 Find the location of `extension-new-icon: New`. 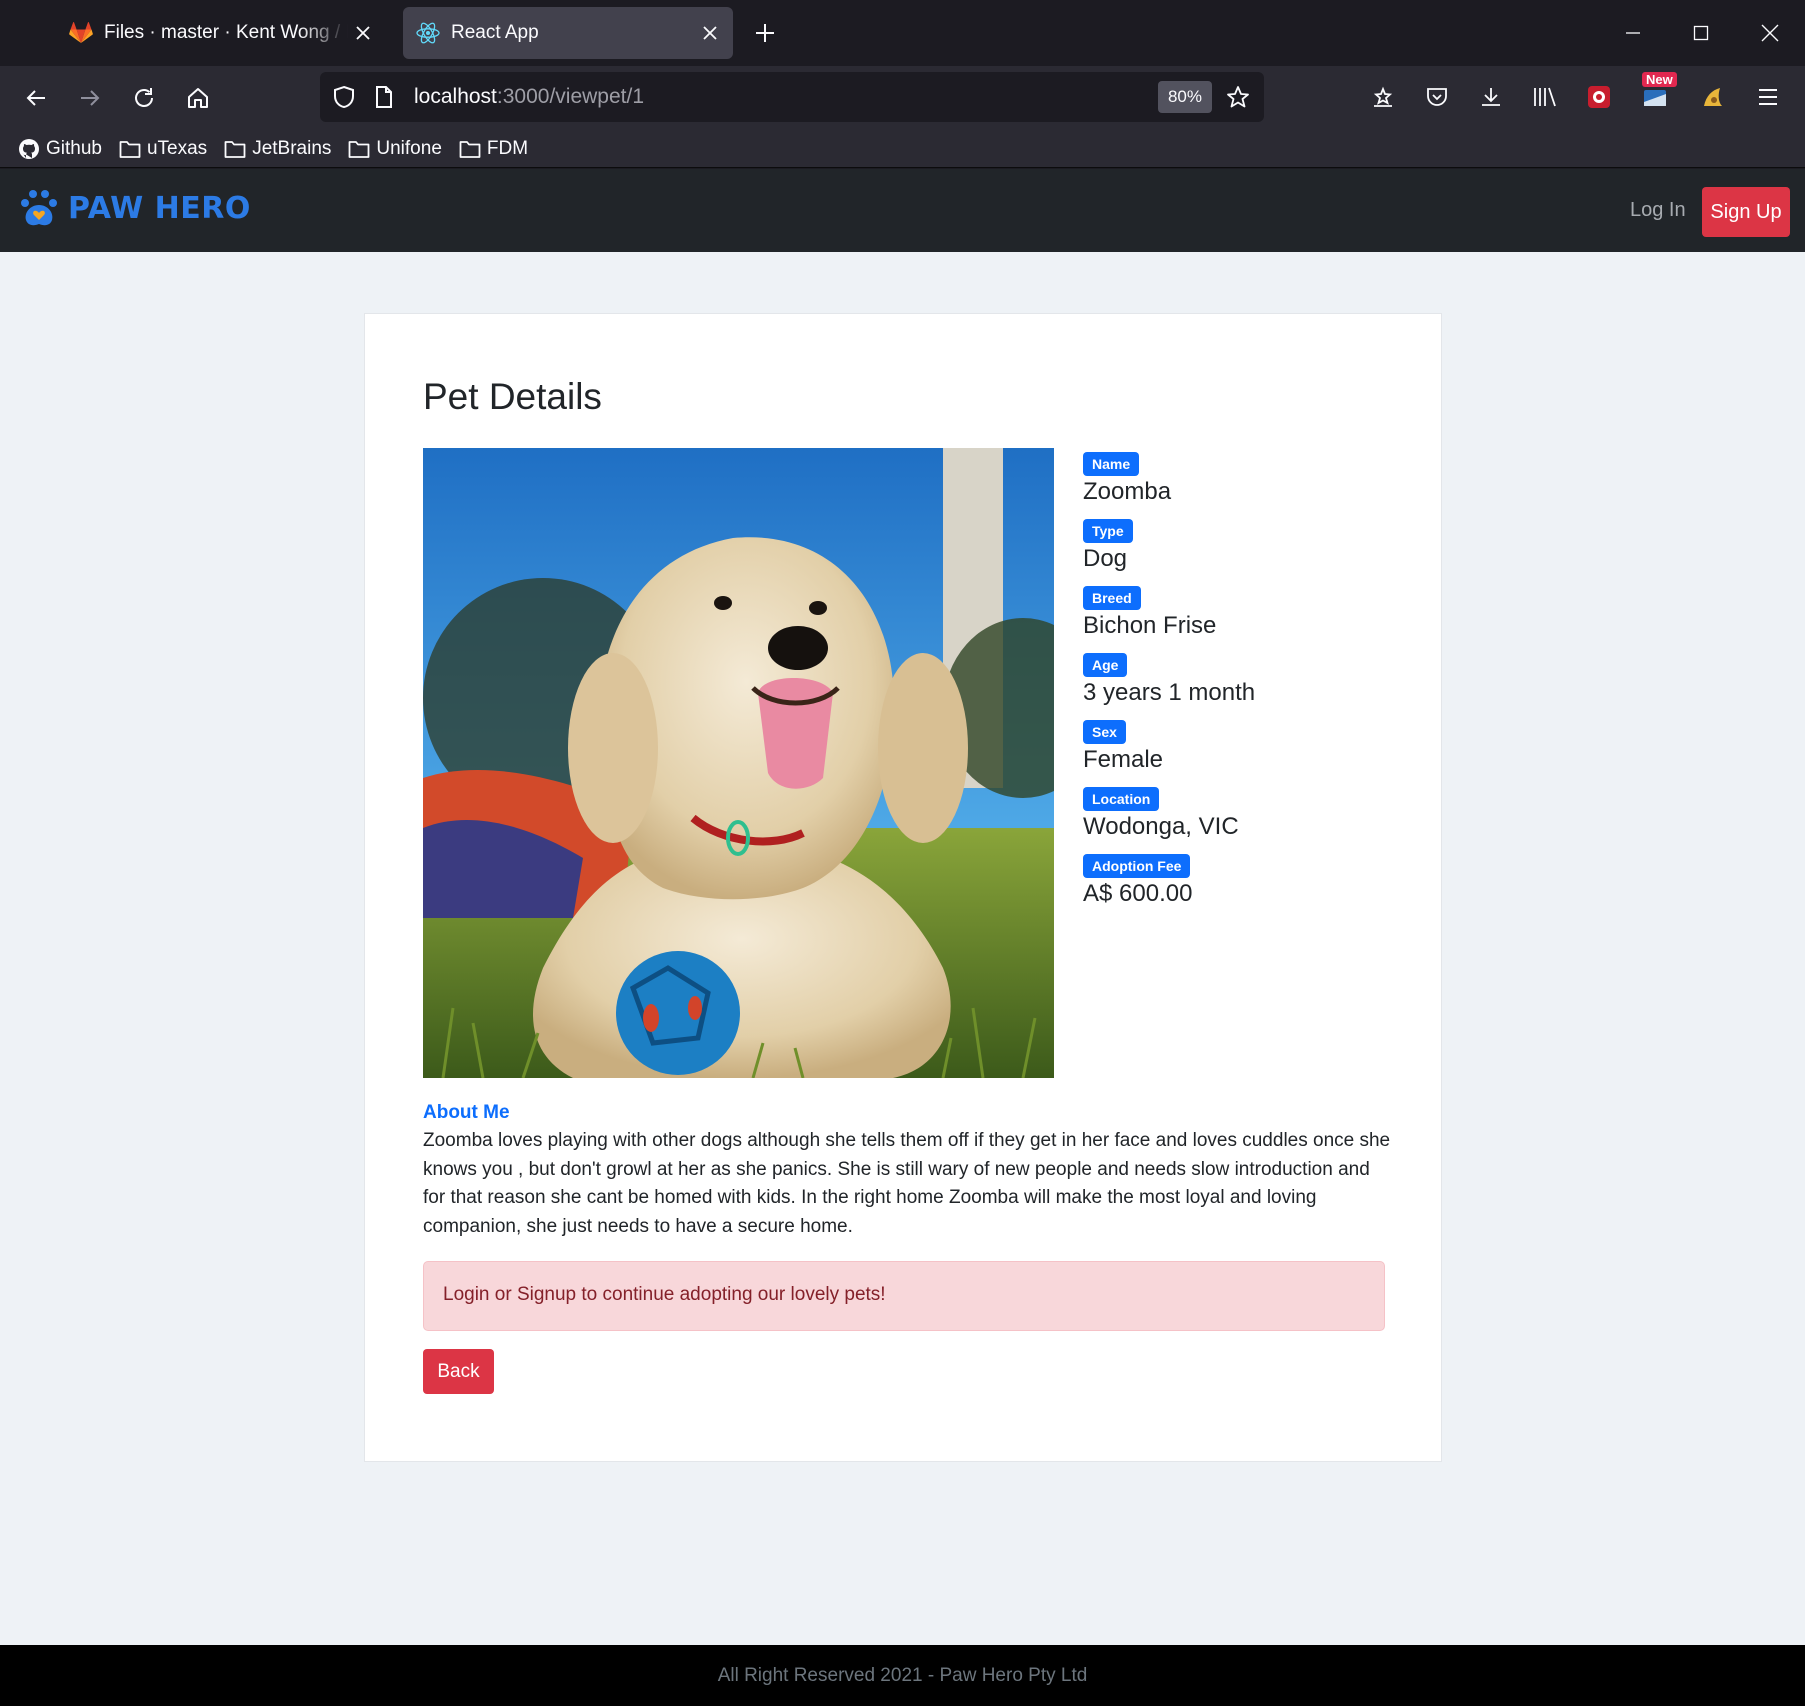

extension-new-icon: New is located at coordinates (1655, 96).